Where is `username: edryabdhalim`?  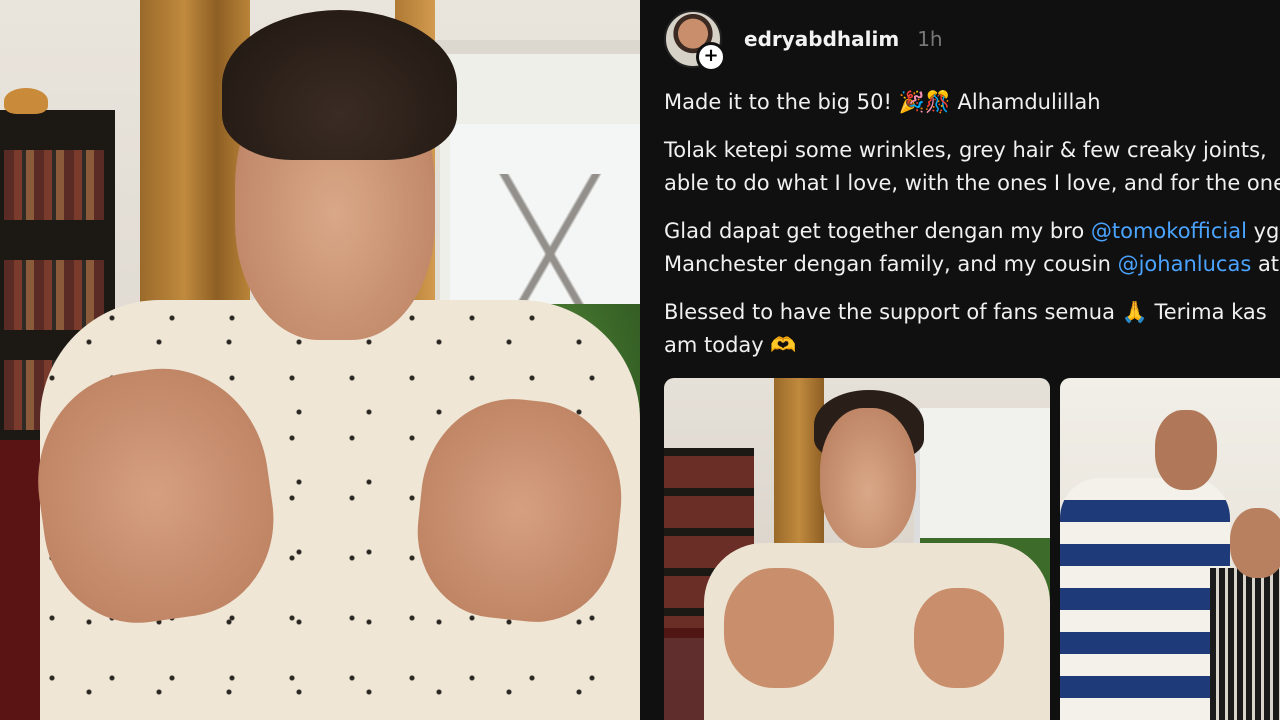 username: edryabdhalim is located at coordinates (821, 39).